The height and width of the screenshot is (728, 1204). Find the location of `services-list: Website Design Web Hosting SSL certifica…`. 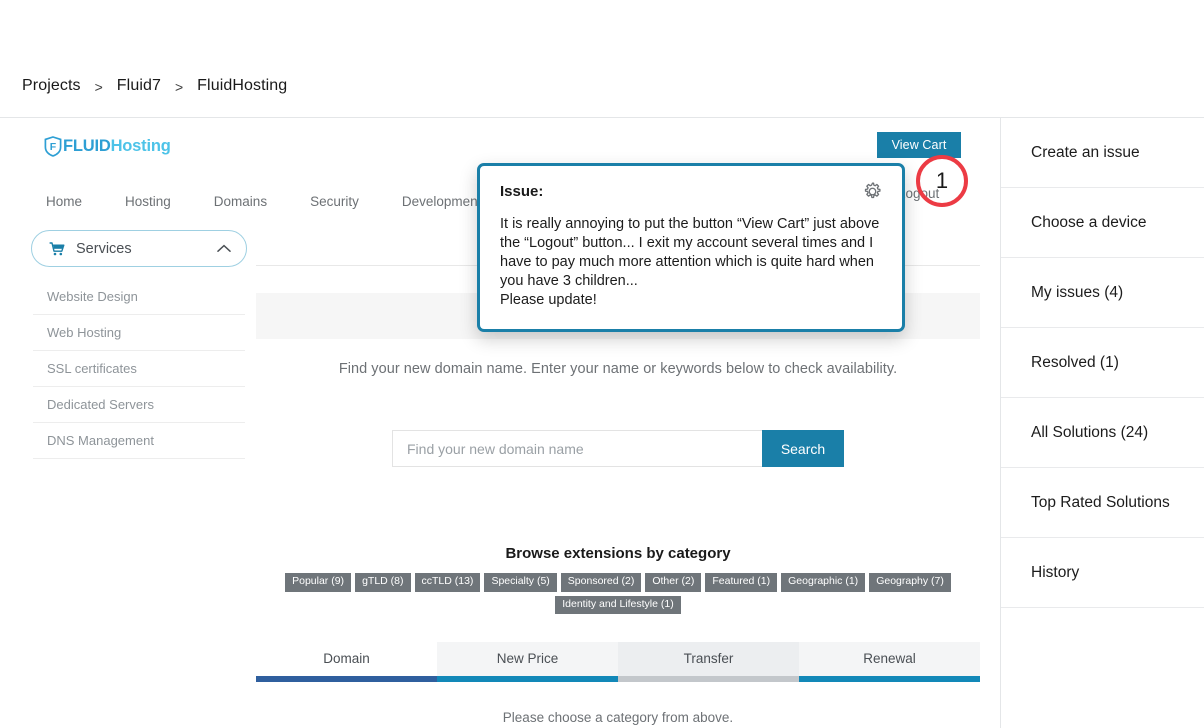

services-list: Website Design Web Hosting SSL certifica… is located at coordinates (139, 369).